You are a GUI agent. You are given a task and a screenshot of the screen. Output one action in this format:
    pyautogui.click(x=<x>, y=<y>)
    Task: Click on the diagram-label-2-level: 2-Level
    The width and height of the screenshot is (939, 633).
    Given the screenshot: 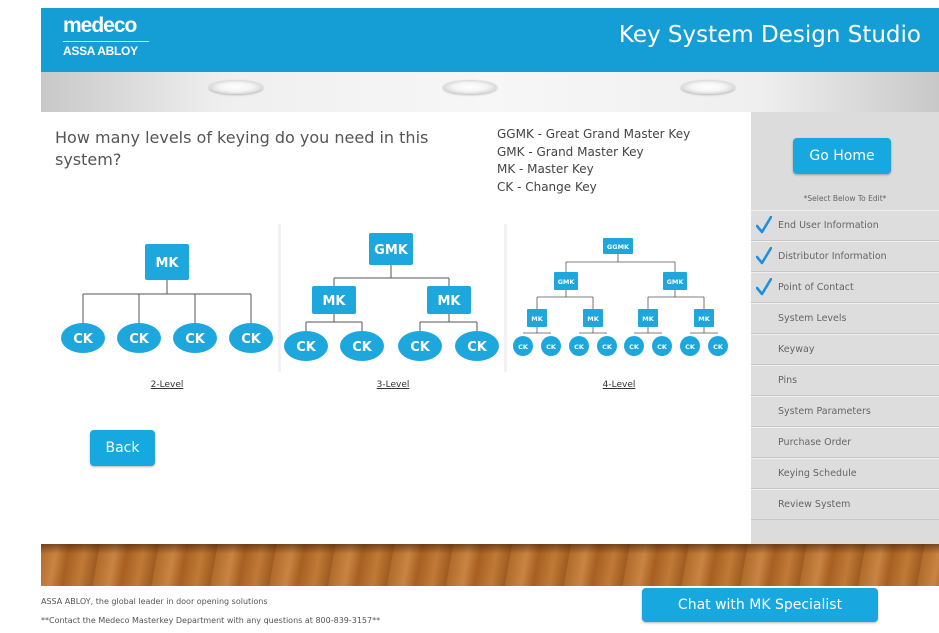 What is the action you would take?
    pyautogui.click(x=167, y=385)
    